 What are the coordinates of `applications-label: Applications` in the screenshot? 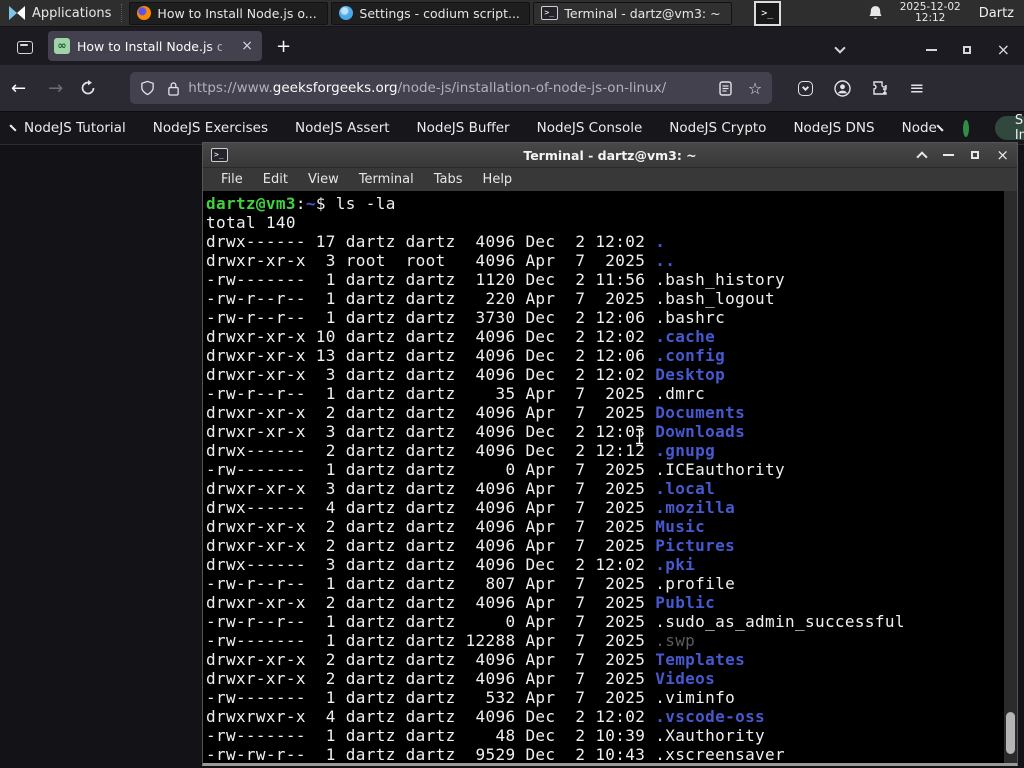 It's located at (72, 13).